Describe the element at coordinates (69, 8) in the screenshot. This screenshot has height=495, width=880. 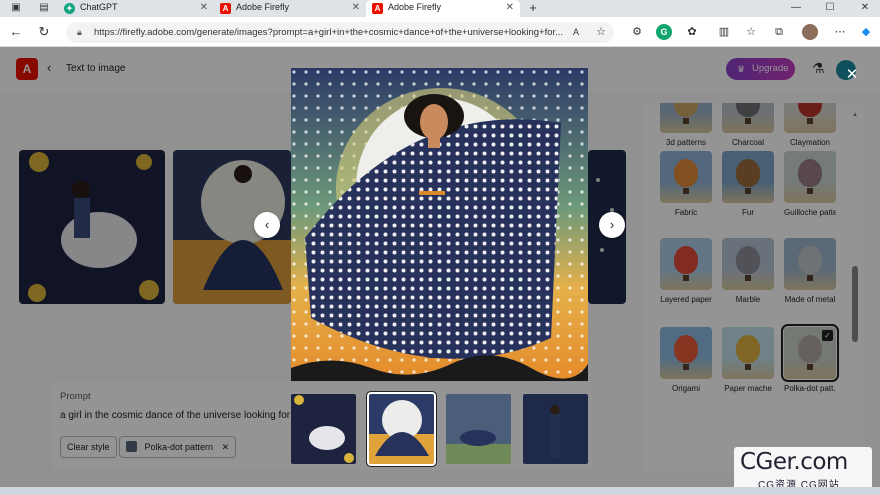
I see `chatgpt-icon: ✦` at that location.